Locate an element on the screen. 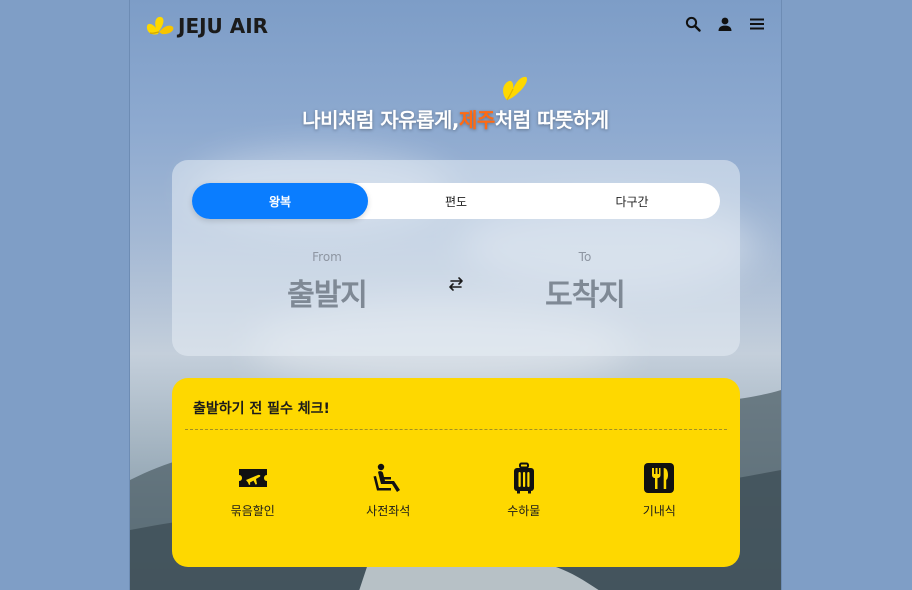 This screenshot has height=590, width=912. from-label: From is located at coordinates (327, 257).